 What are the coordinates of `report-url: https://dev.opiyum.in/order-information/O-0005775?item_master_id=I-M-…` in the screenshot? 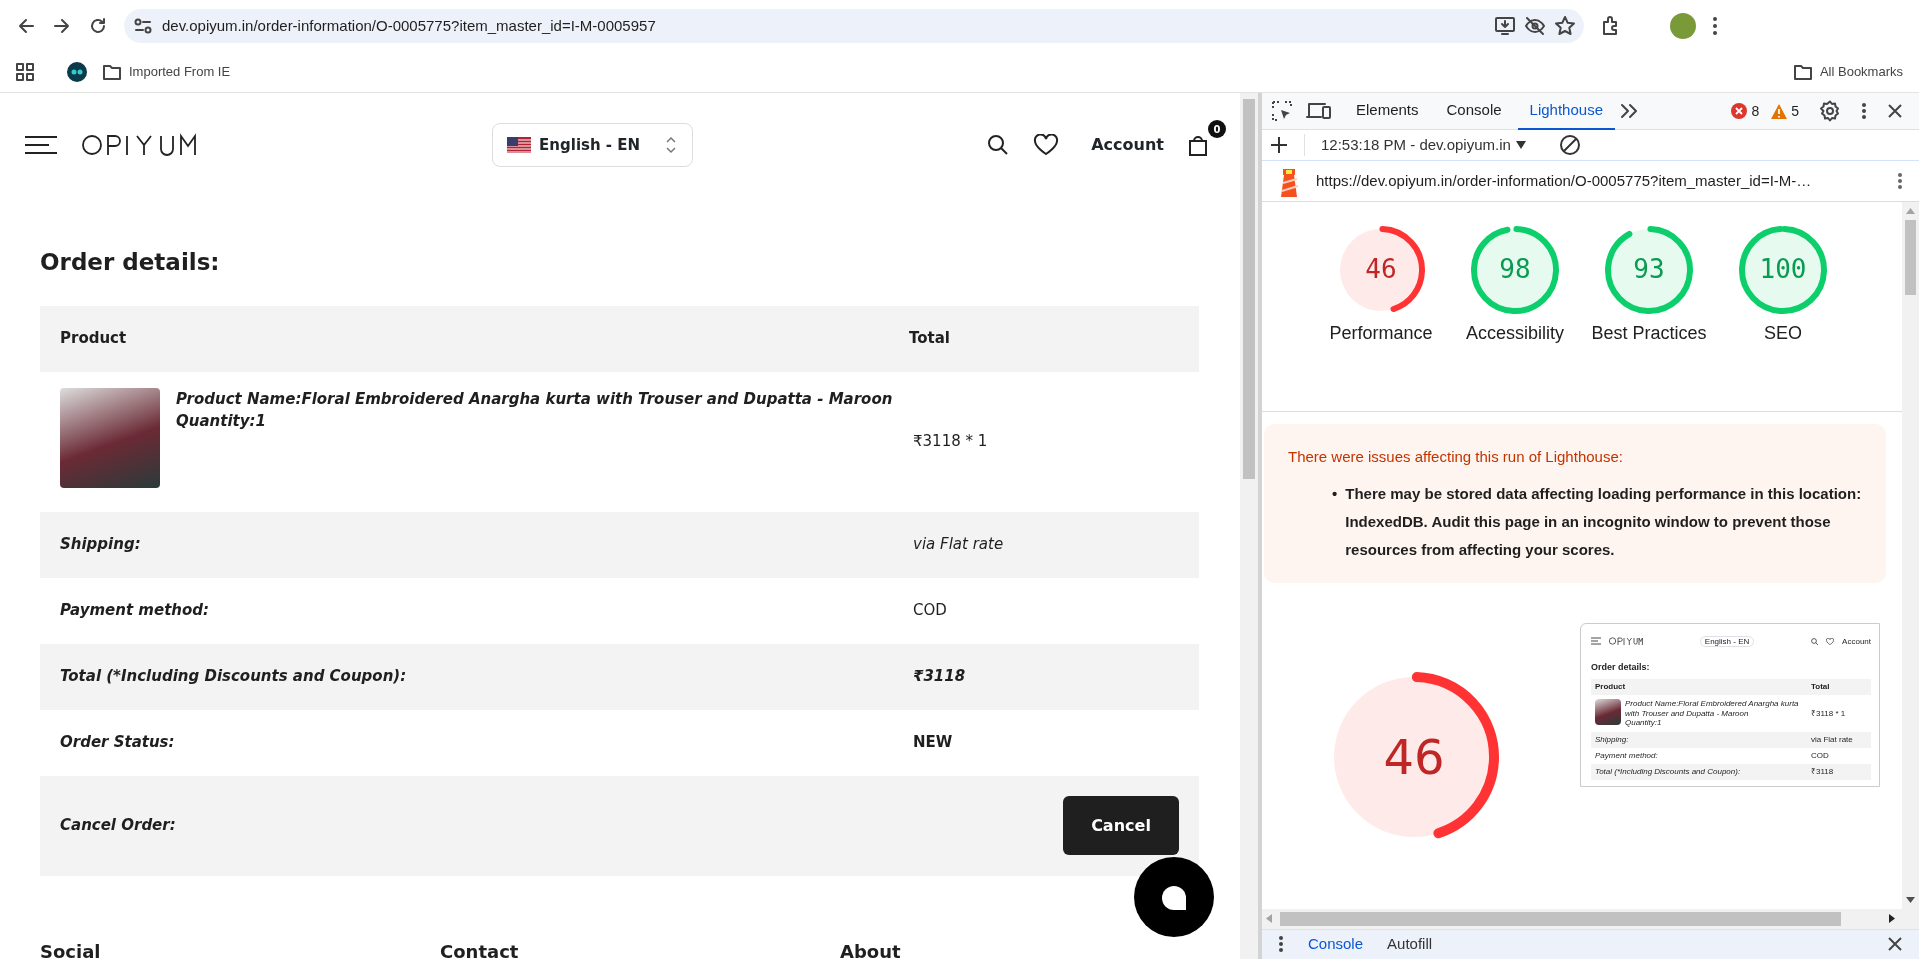 It's located at (1564, 180).